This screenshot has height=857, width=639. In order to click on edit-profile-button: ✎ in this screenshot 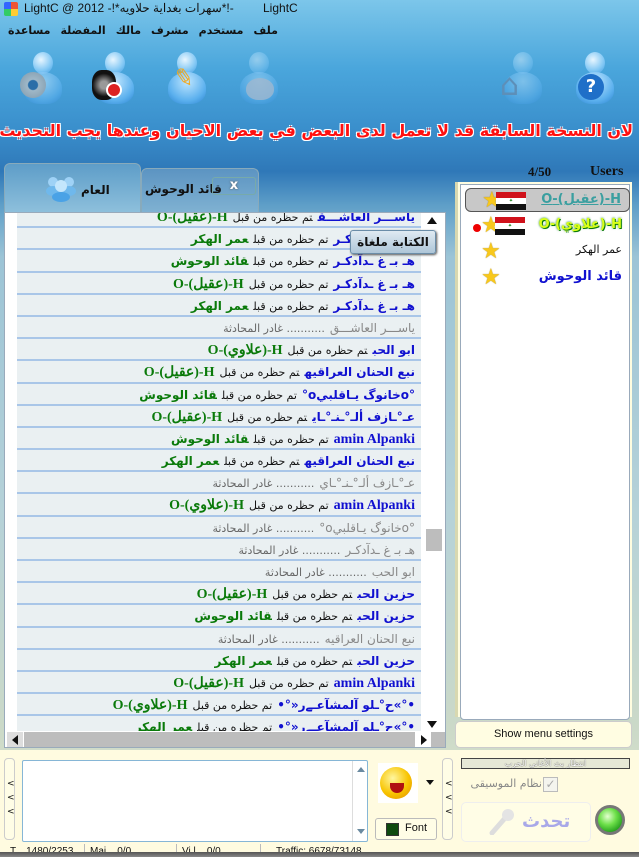, I will do `click(186, 80)`.